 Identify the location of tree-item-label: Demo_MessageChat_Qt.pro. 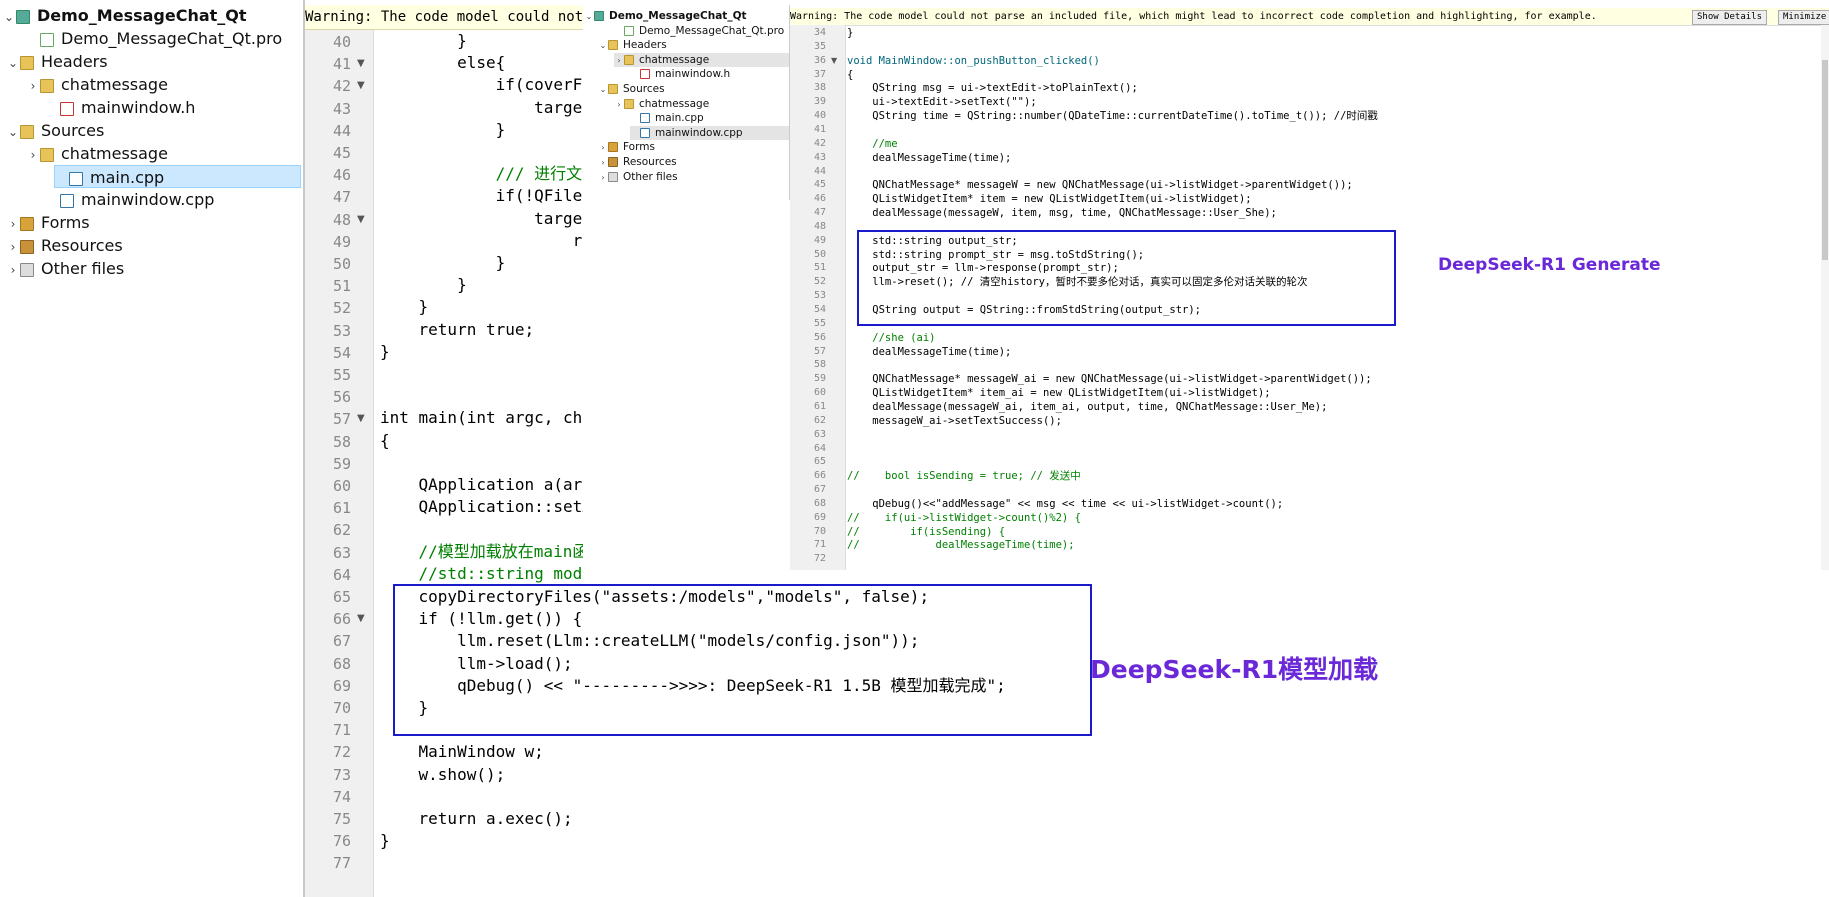
(712, 30).